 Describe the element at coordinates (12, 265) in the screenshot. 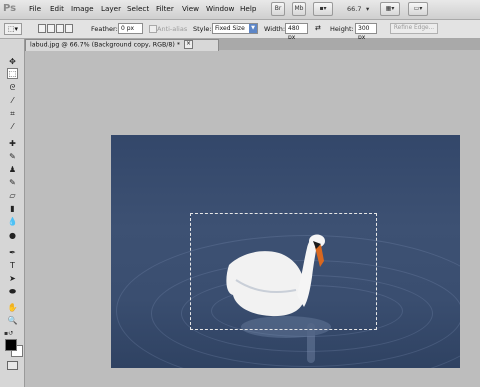

I see `type-tool-icon: T` at that location.